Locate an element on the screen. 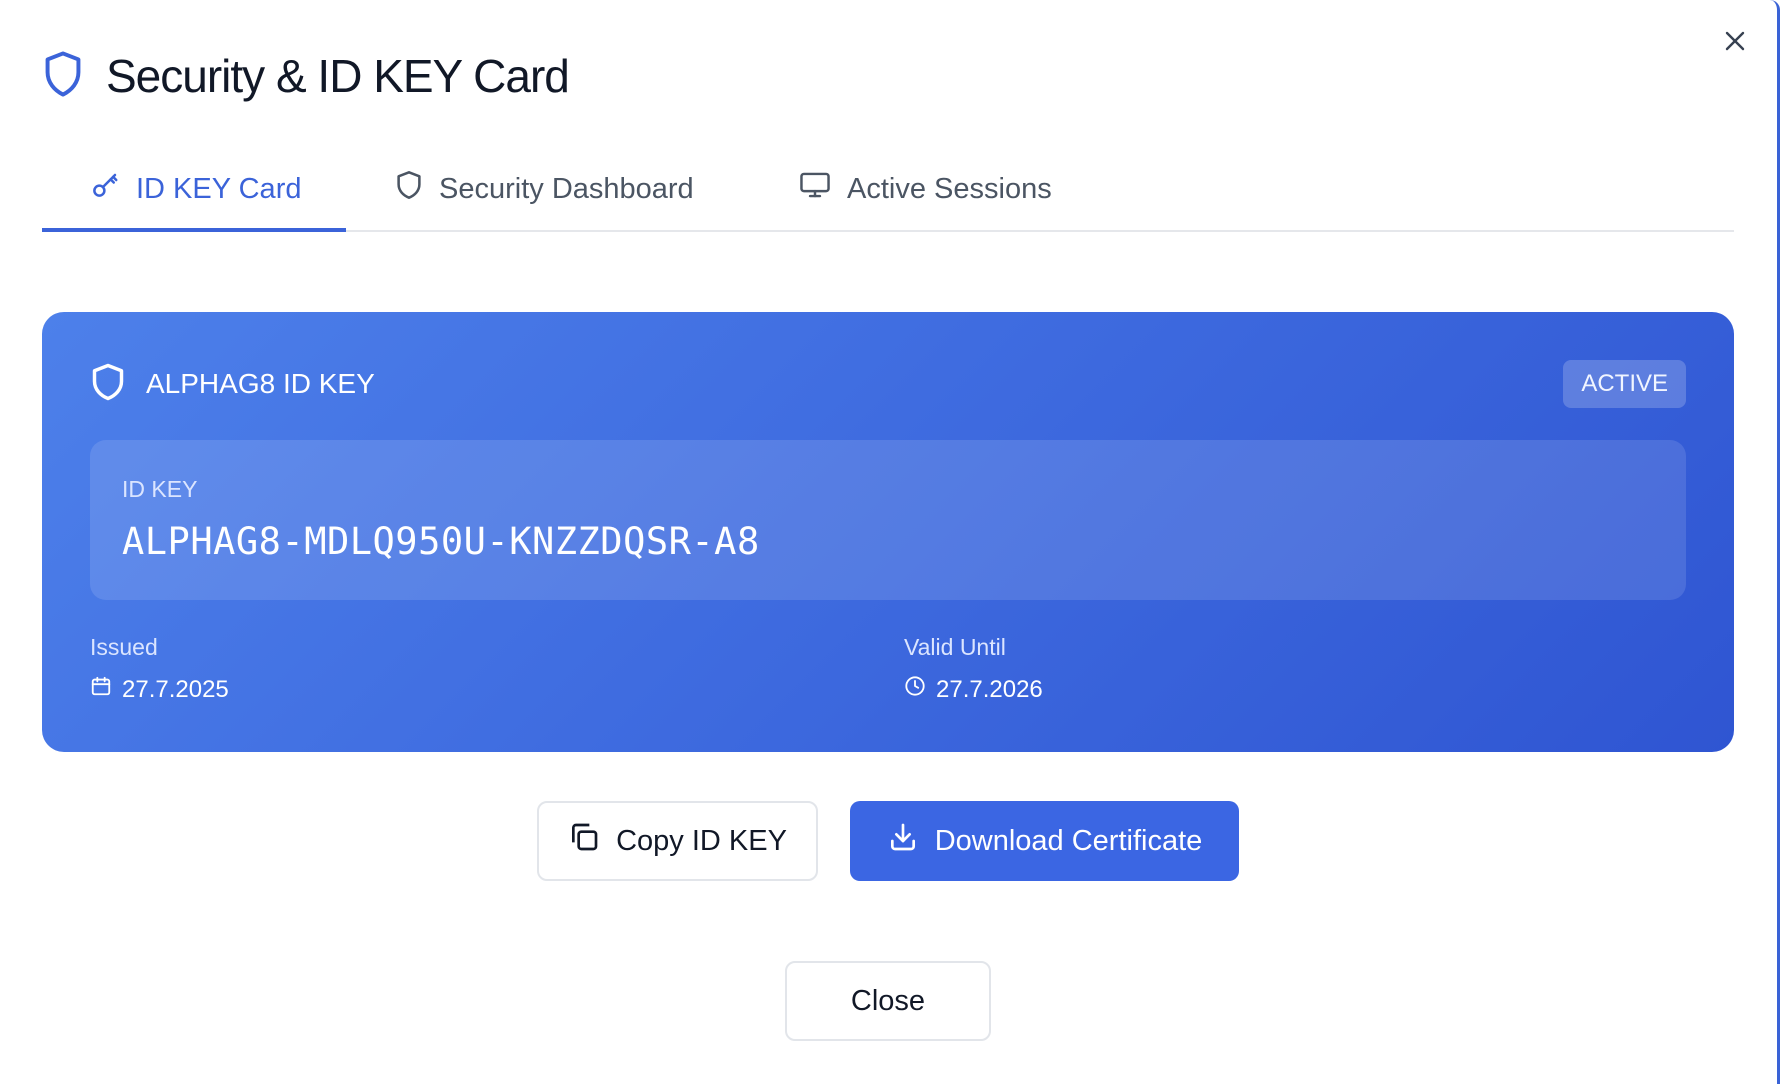 Image resolution: width=1786 pixels, height=1084 pixels. tab-label: Active Sessions is located at coordinates (949, 188).